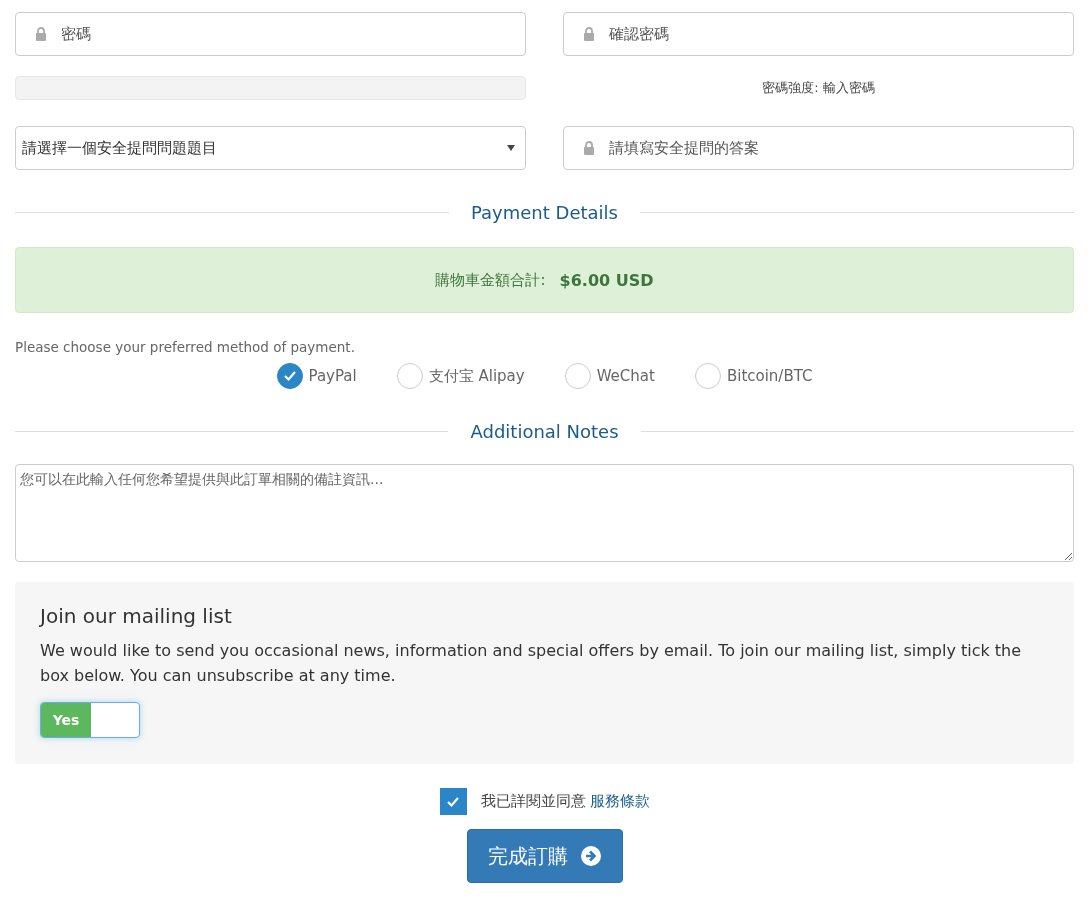 This screenshot has height=914, width=1090. Describe the element at coordinates (136, 616) in the screenshot. I see `mailing-list-title: Join our mailing list` at that location.